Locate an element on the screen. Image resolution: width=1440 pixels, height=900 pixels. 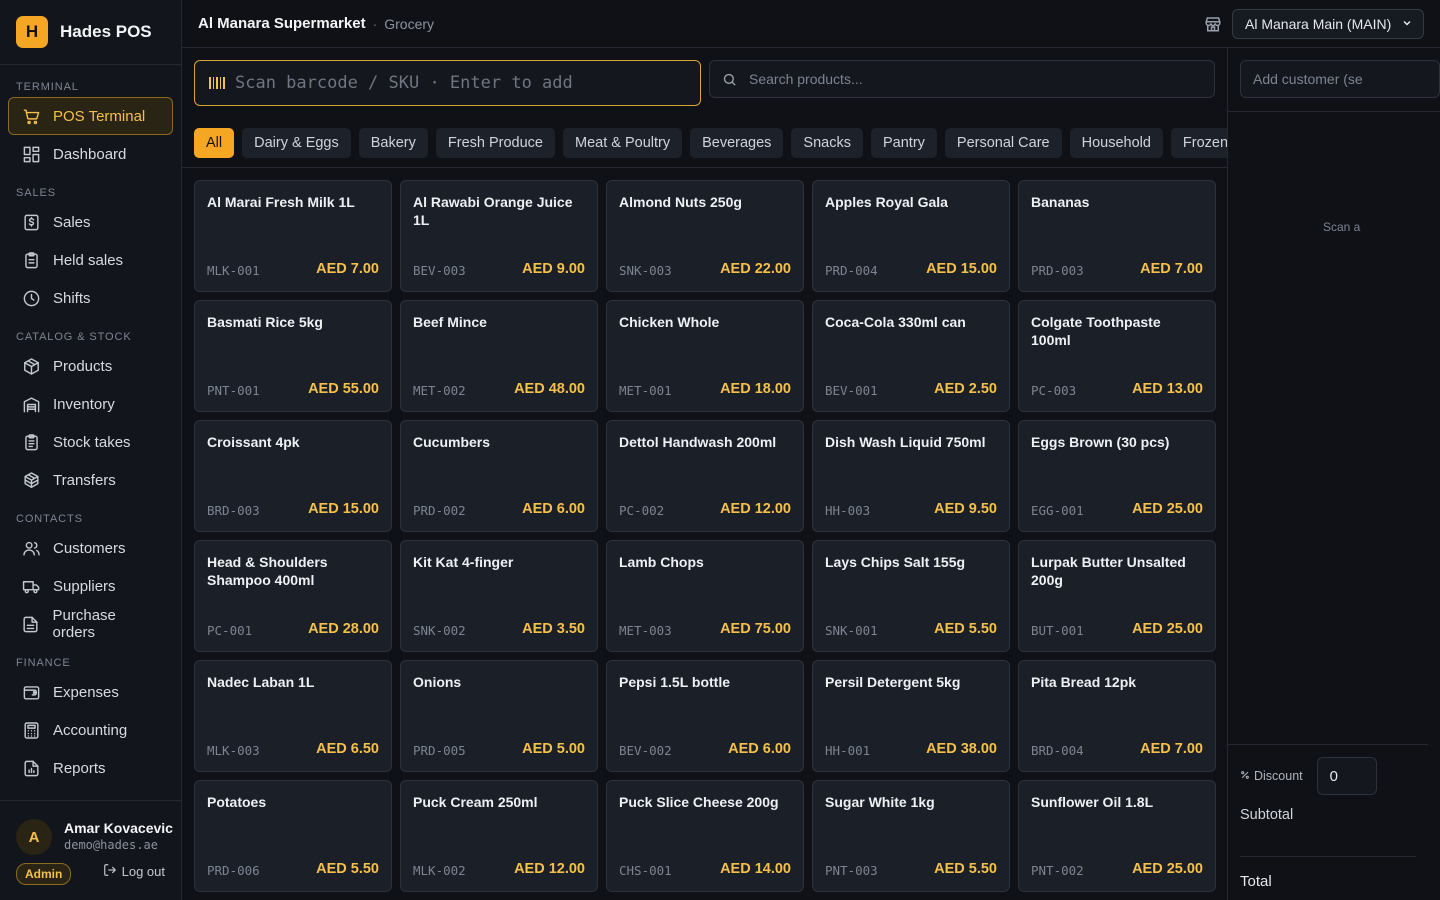
boxes-icon is located at coordinates (31, 480).